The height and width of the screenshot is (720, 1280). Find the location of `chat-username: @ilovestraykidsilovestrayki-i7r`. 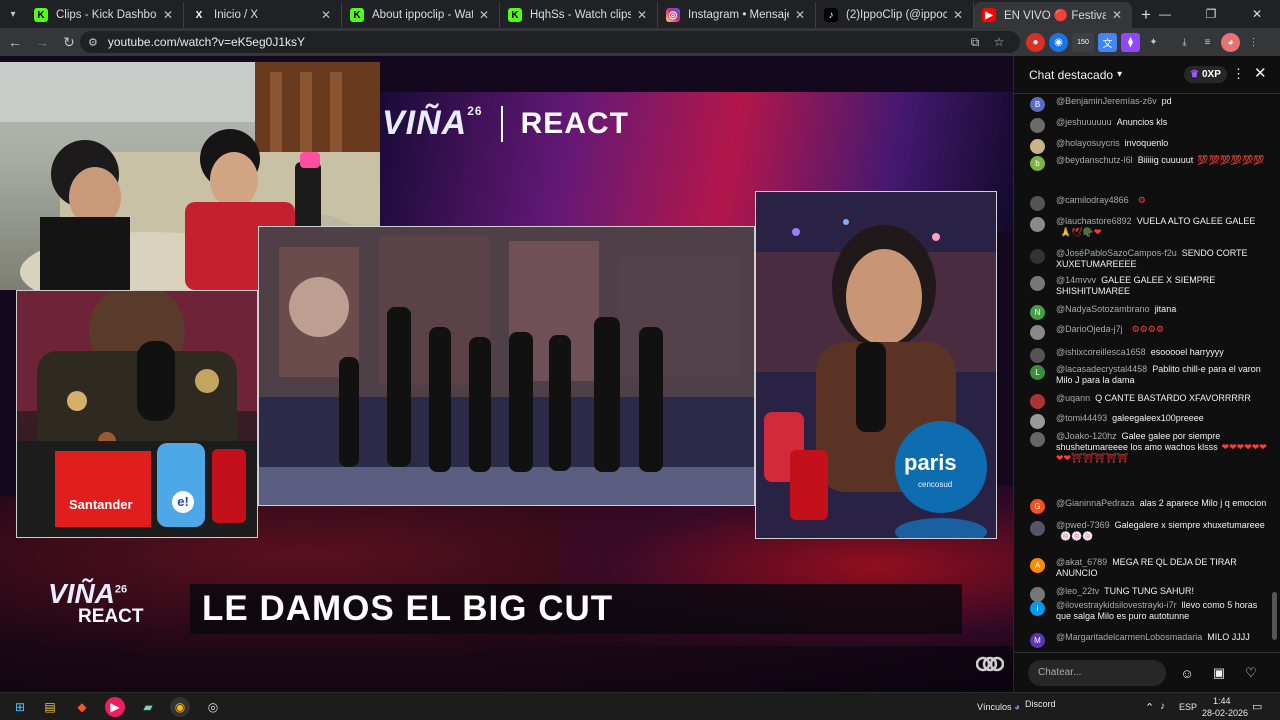

chat-username: @ilovestraykidsilovestrayki-i7r is located at coordinates (1116, 605).